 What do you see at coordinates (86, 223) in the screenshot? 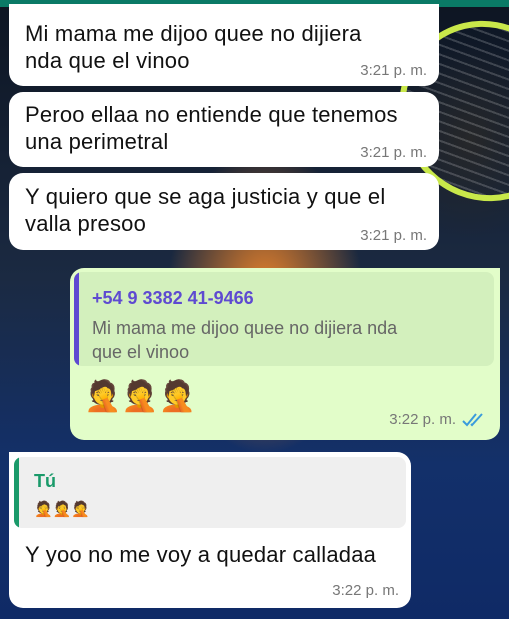
I see `message-text-line: valla presoo` at bounding box center [86, 223].